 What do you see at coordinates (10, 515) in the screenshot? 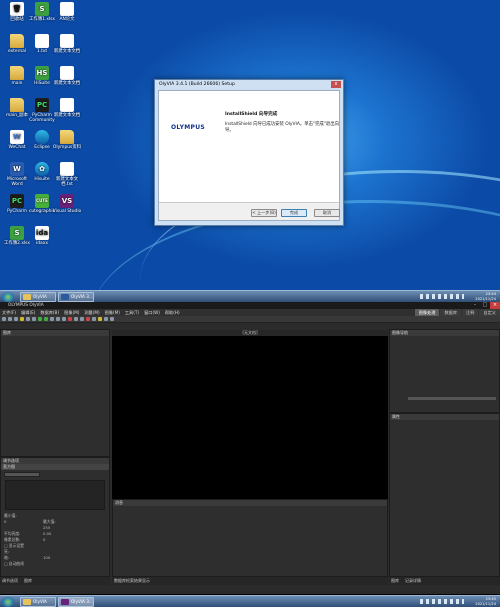
I see `stat-label: 最小值:` at bounding box center [10, 515].